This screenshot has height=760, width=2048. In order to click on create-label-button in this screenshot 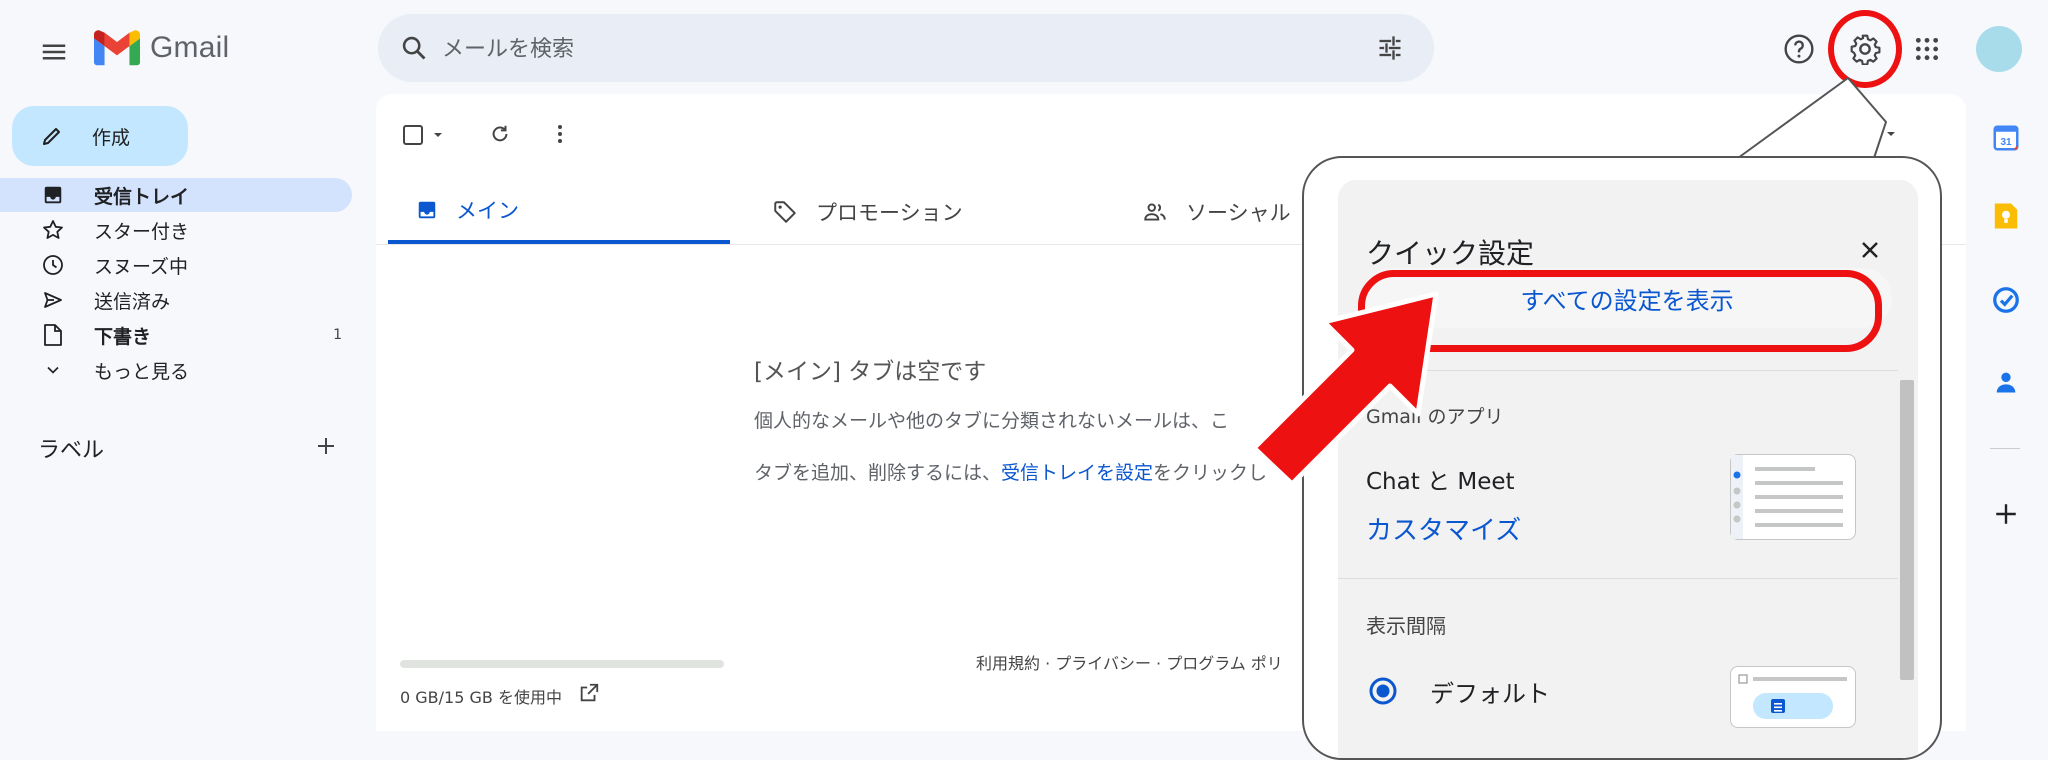, I will do `click(326, 446)`.